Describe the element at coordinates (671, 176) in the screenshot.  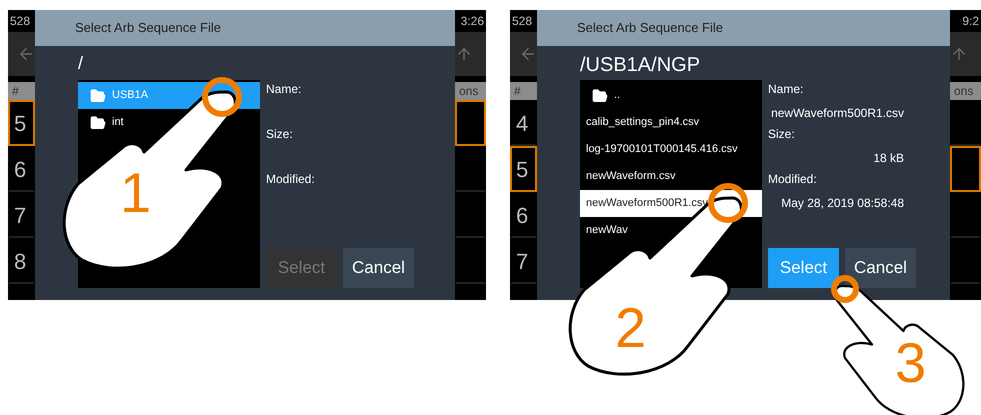
I see `file-item: newWaveform.csv` at that location.